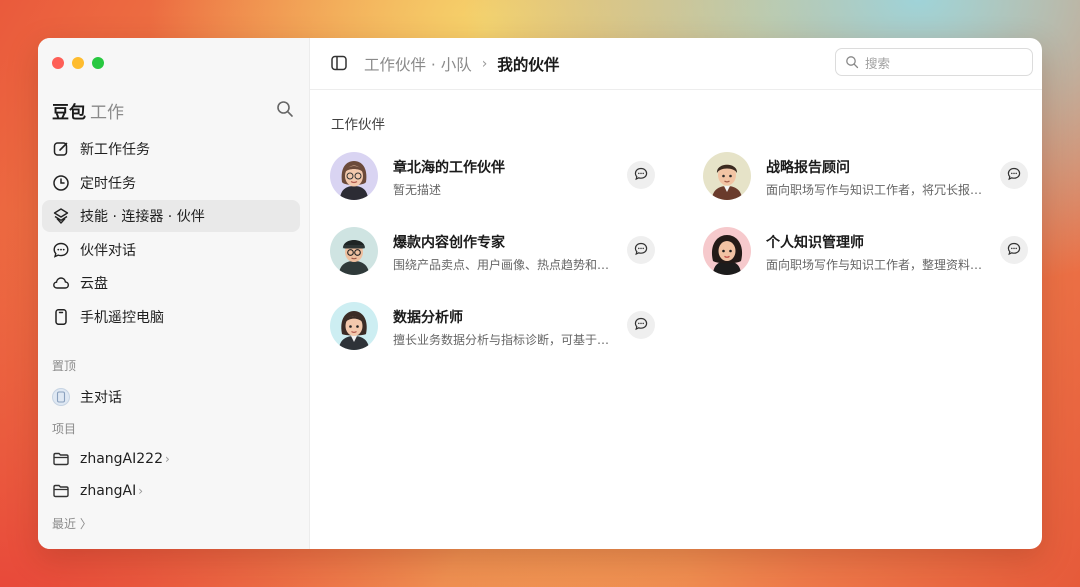 The image size is (1080, 587). What do you see at coordinates (64, 366) in the screenshot?
I see `pinned-section-label: 置顶` at bounding box center [64, 366].